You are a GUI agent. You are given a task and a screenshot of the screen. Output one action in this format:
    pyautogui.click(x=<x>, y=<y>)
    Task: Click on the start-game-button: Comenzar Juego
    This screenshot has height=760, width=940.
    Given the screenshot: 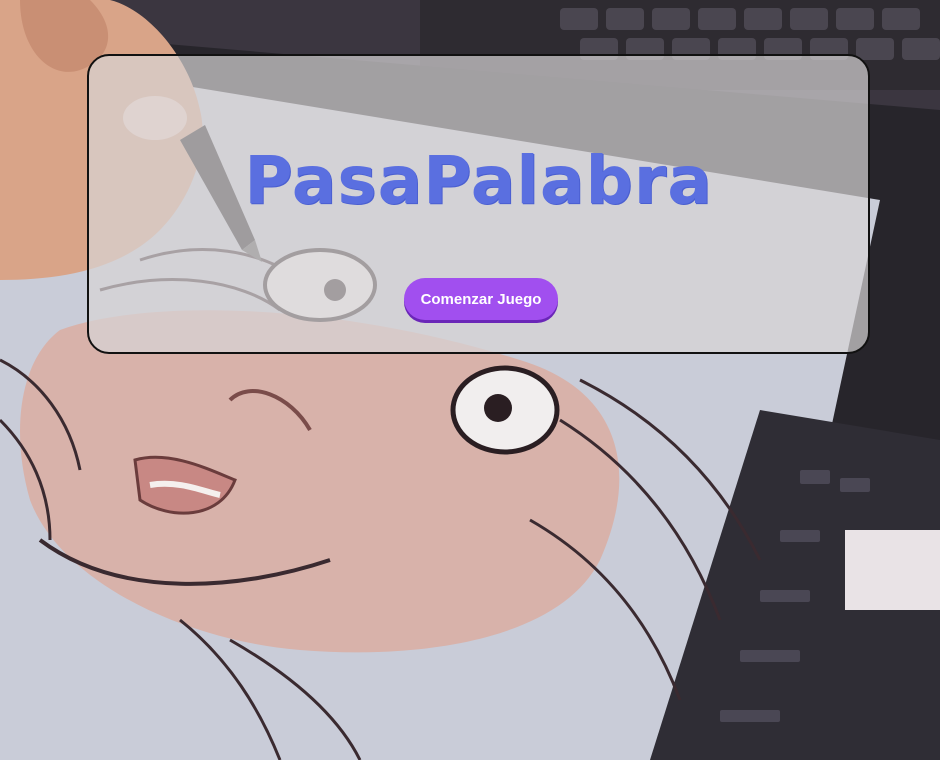 What is the action you would take?
    pyautogui.click(x=481, y=299)
    